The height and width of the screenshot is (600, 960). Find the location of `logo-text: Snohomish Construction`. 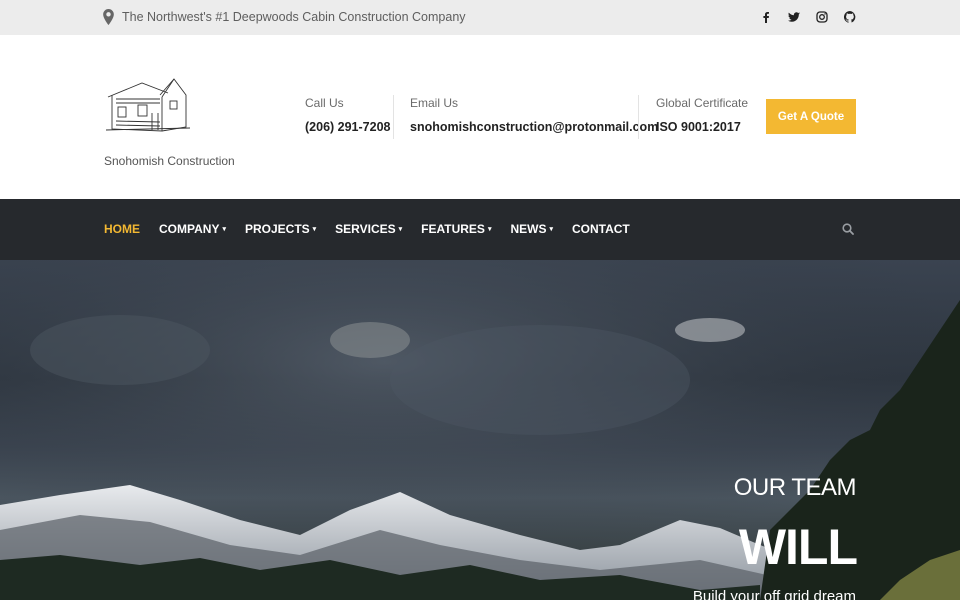

logo-text: Snohomish Construction is located at coordinates (169, 161).